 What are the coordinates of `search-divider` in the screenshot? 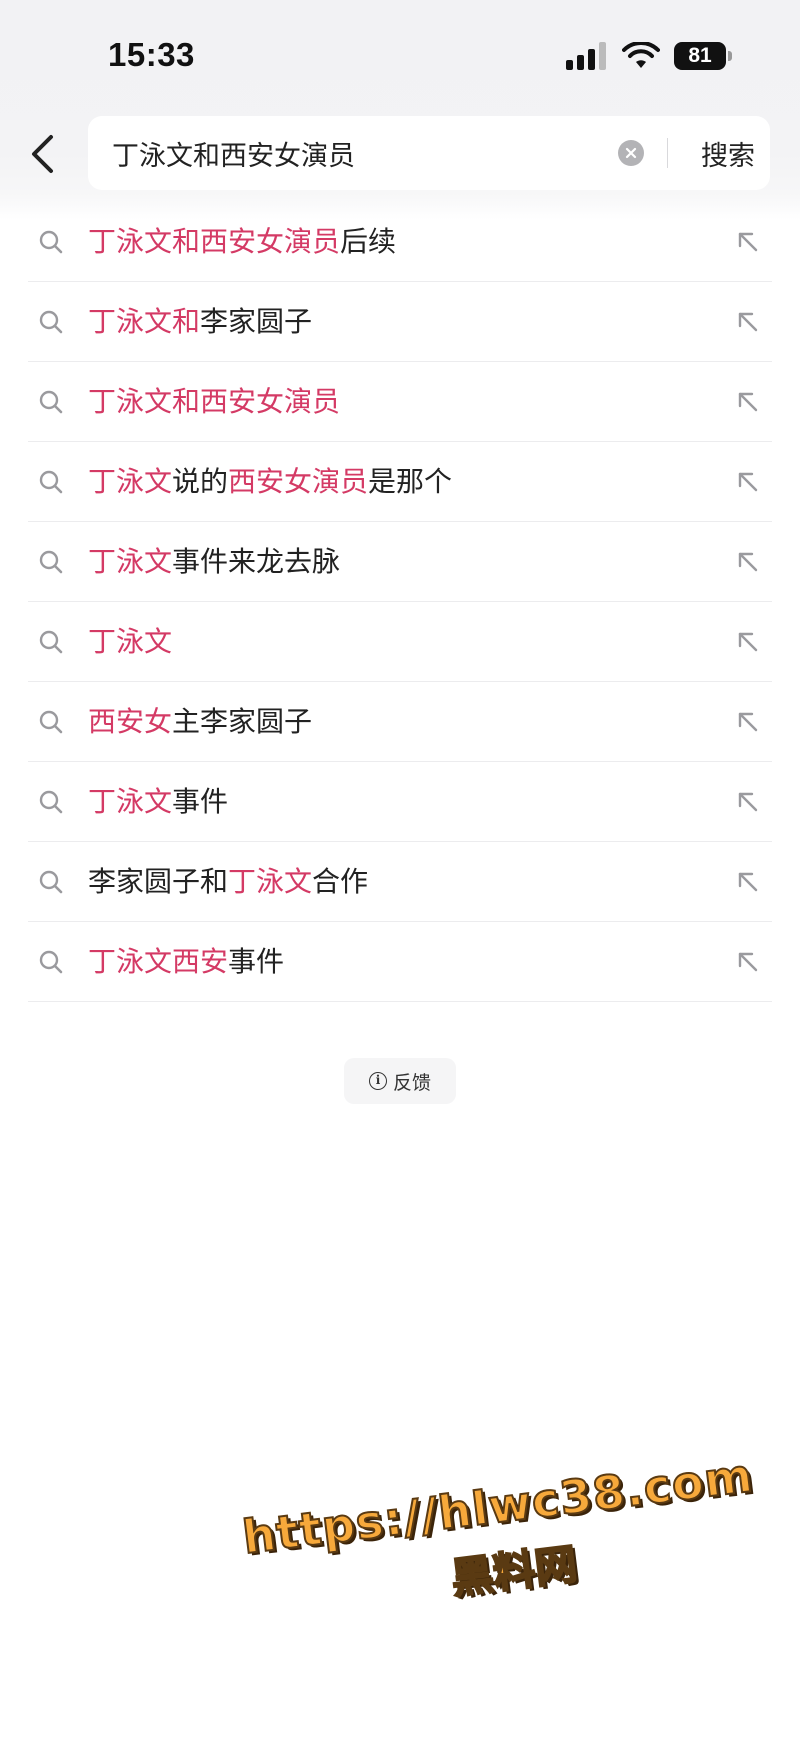 It's located at (667, 153).